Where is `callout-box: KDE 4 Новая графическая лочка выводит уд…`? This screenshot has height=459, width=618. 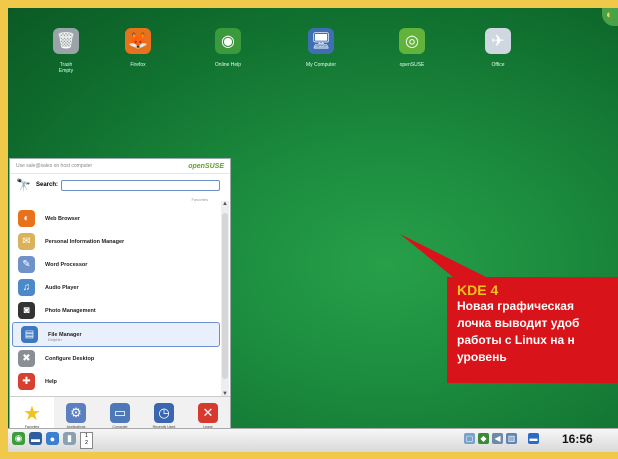
callout-box: KDE 4 Новая графическая лочка выводит уд… is located at coordinates (532, 330).